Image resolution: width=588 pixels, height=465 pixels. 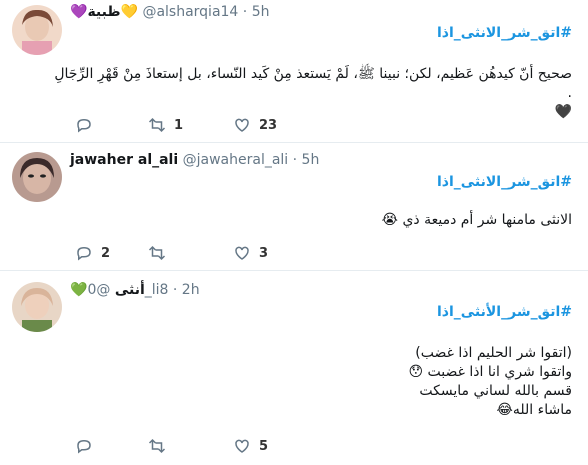 I want to click on tweet-header: jawaher al_ali @jawaheral_ali · 5h, so click(x=194, y=160).